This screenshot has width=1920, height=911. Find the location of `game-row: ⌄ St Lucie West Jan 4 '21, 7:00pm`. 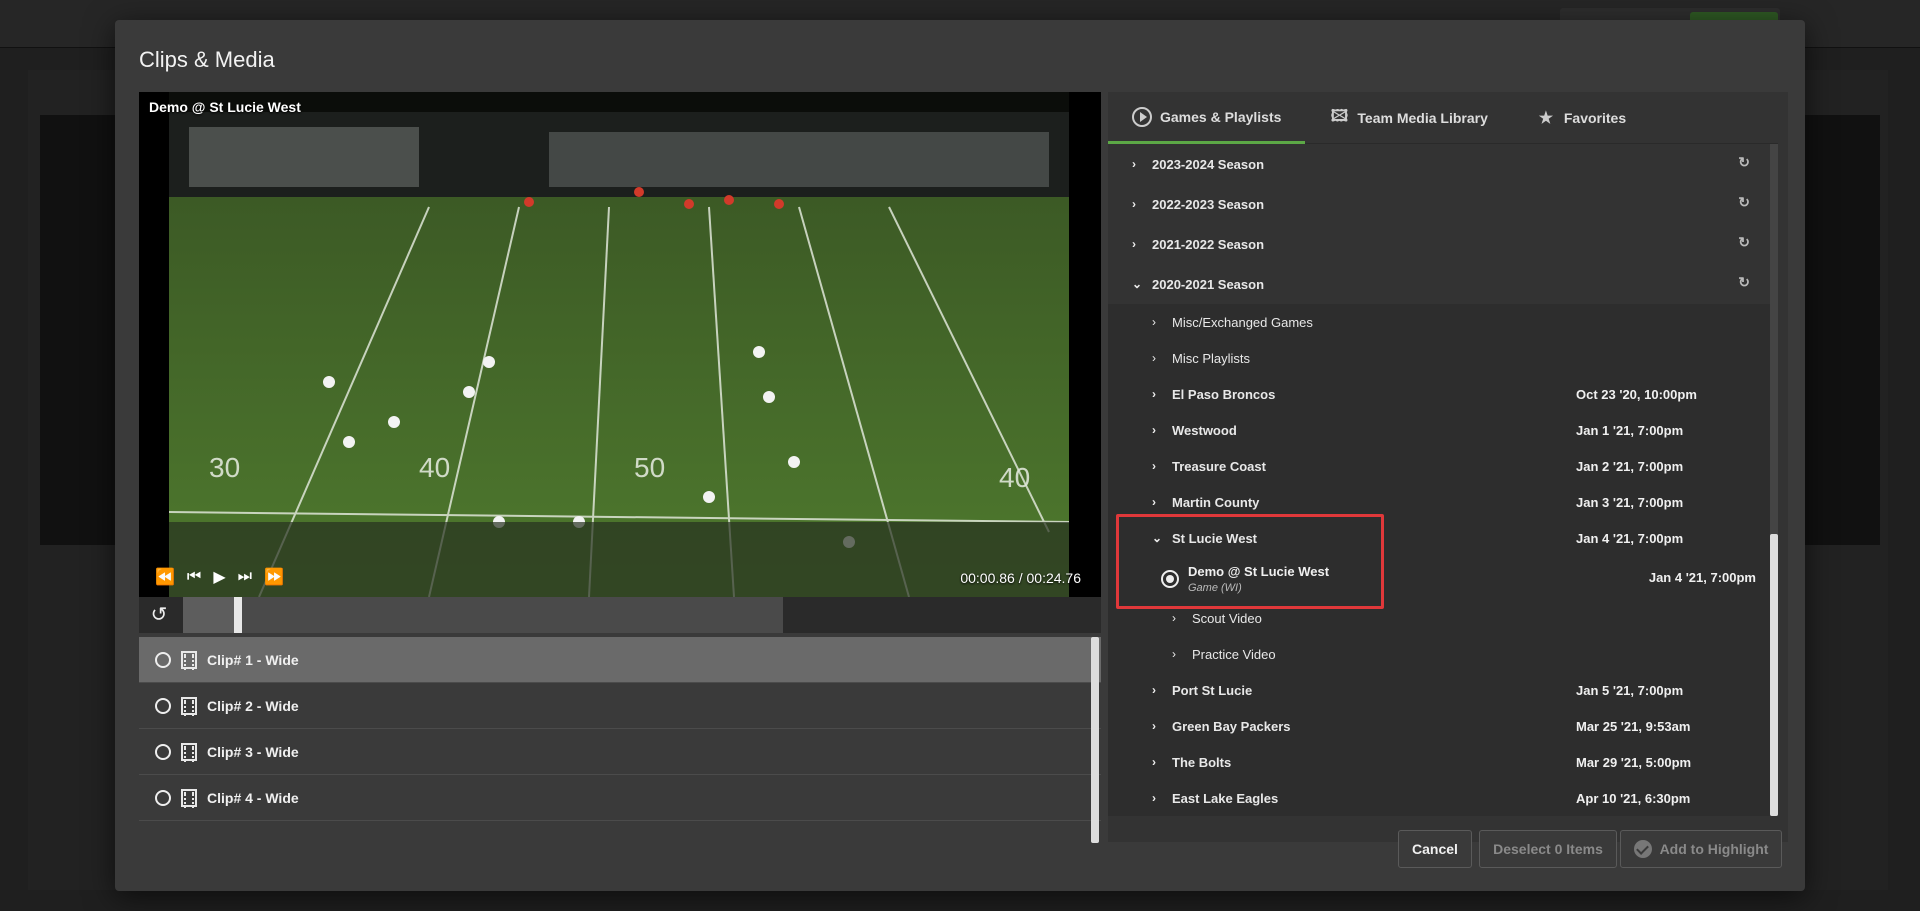

game-row: ⌄ St Lucie West Jan 4 '21, 7:00pm is located at coordinates (1439, 538).